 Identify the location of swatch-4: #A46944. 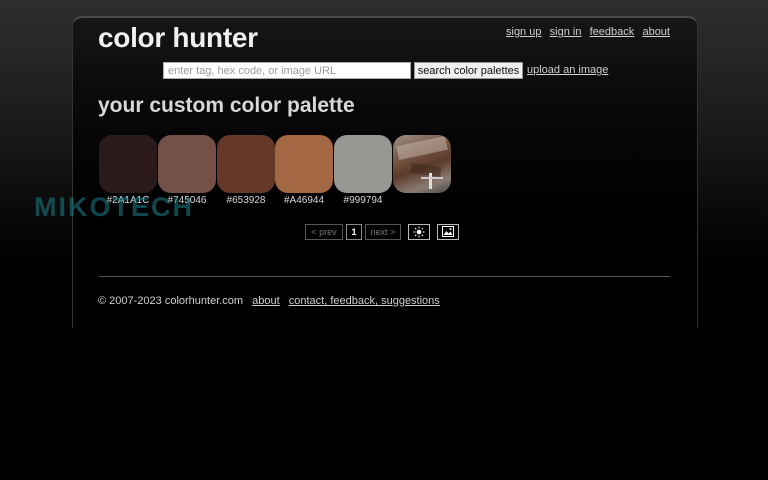
(304, 170).